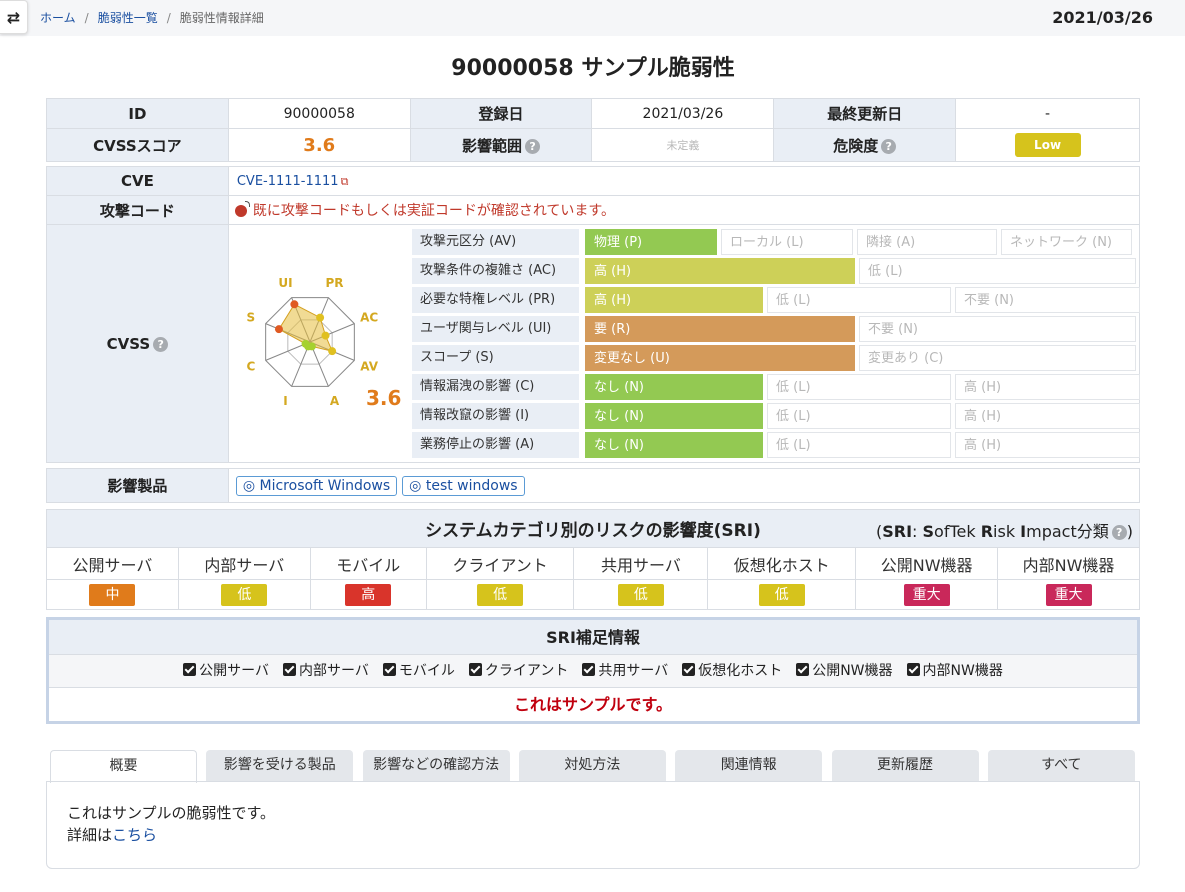 This screenshot has width=1185, height=892. Describe the element at coordinates (384, 398) in the screenshot. I see `cvss-radar-score: 3.6` at that location.